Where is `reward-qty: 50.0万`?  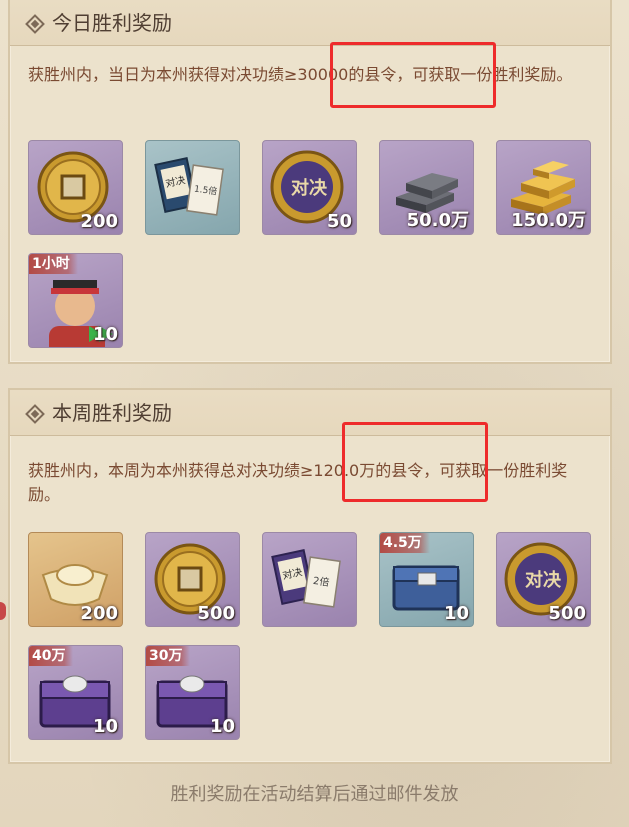
reward-qty: 50.0万 is located at coordinates (437, 220).